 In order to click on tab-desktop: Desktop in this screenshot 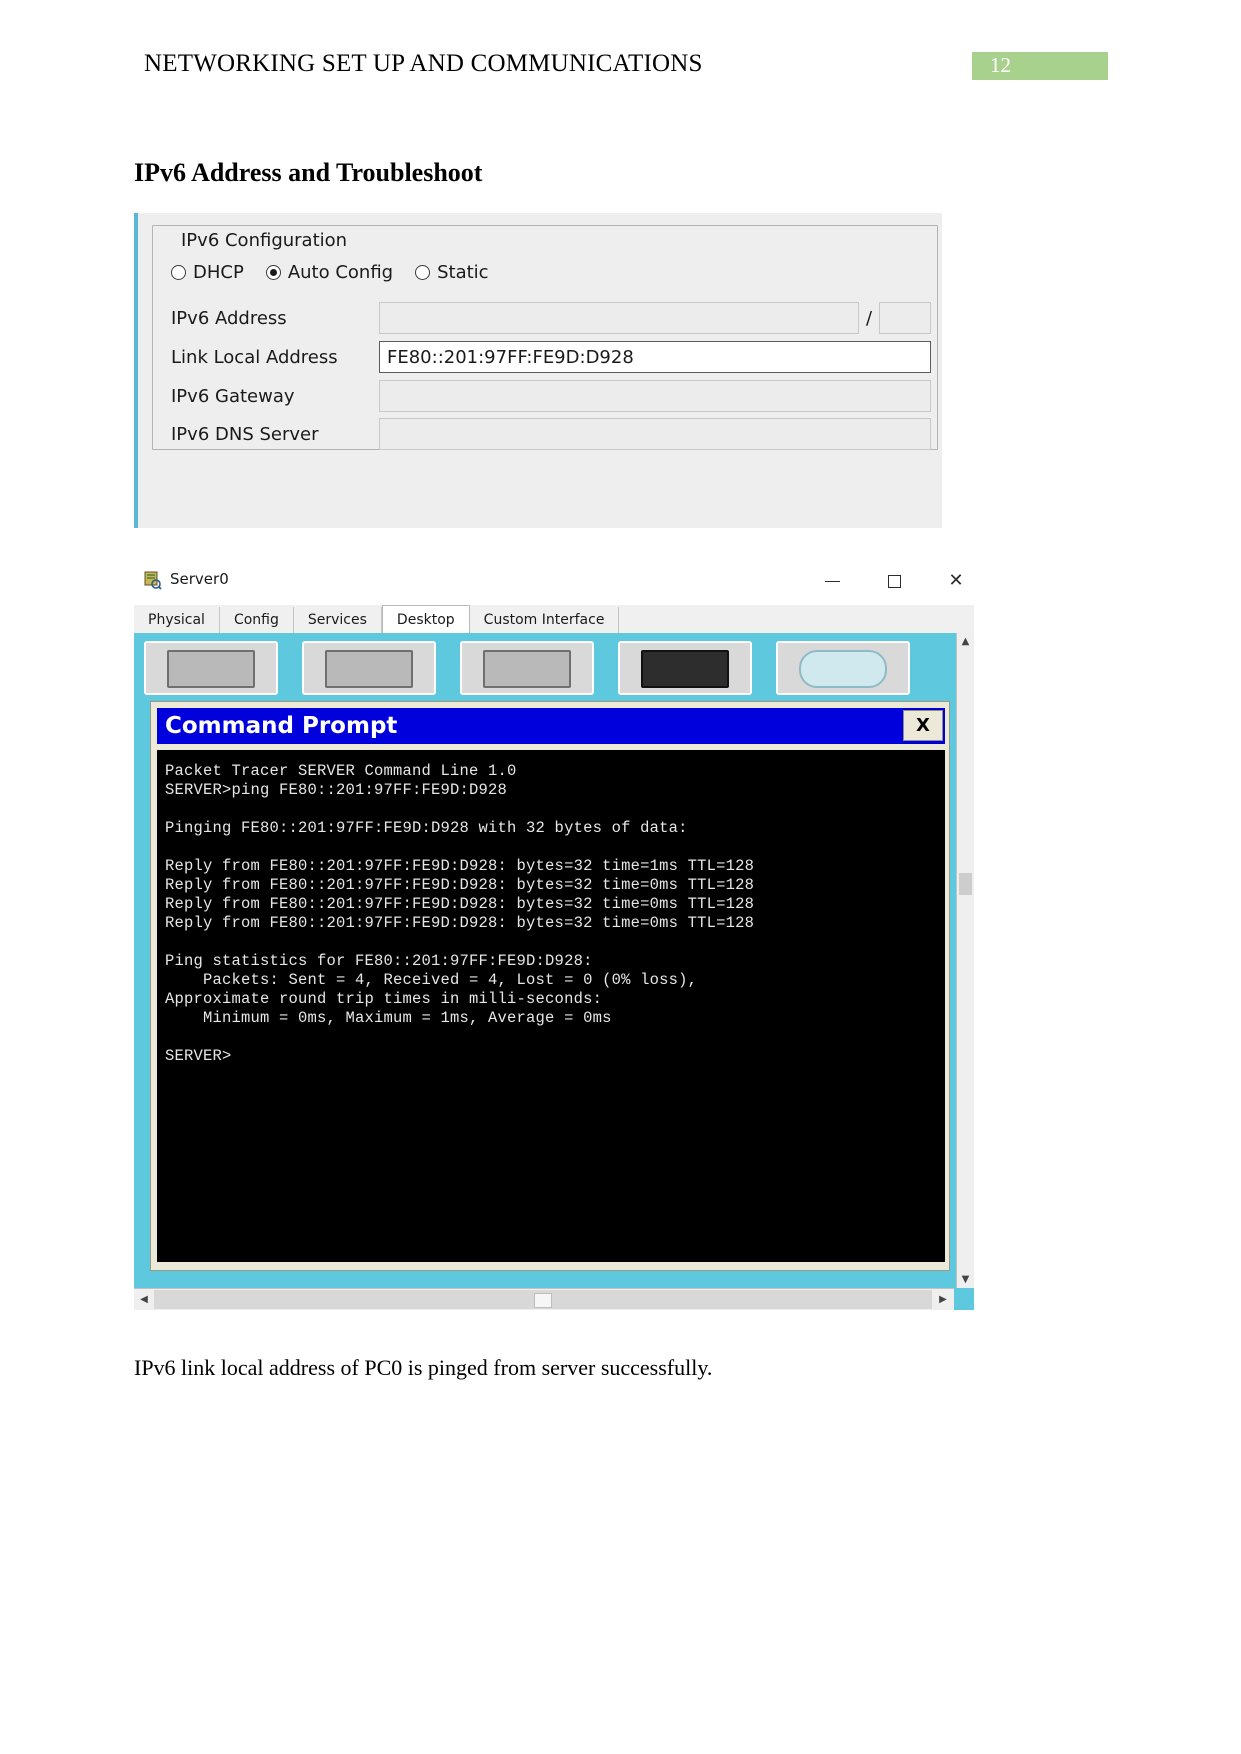, I will do `click(425, 619)`.